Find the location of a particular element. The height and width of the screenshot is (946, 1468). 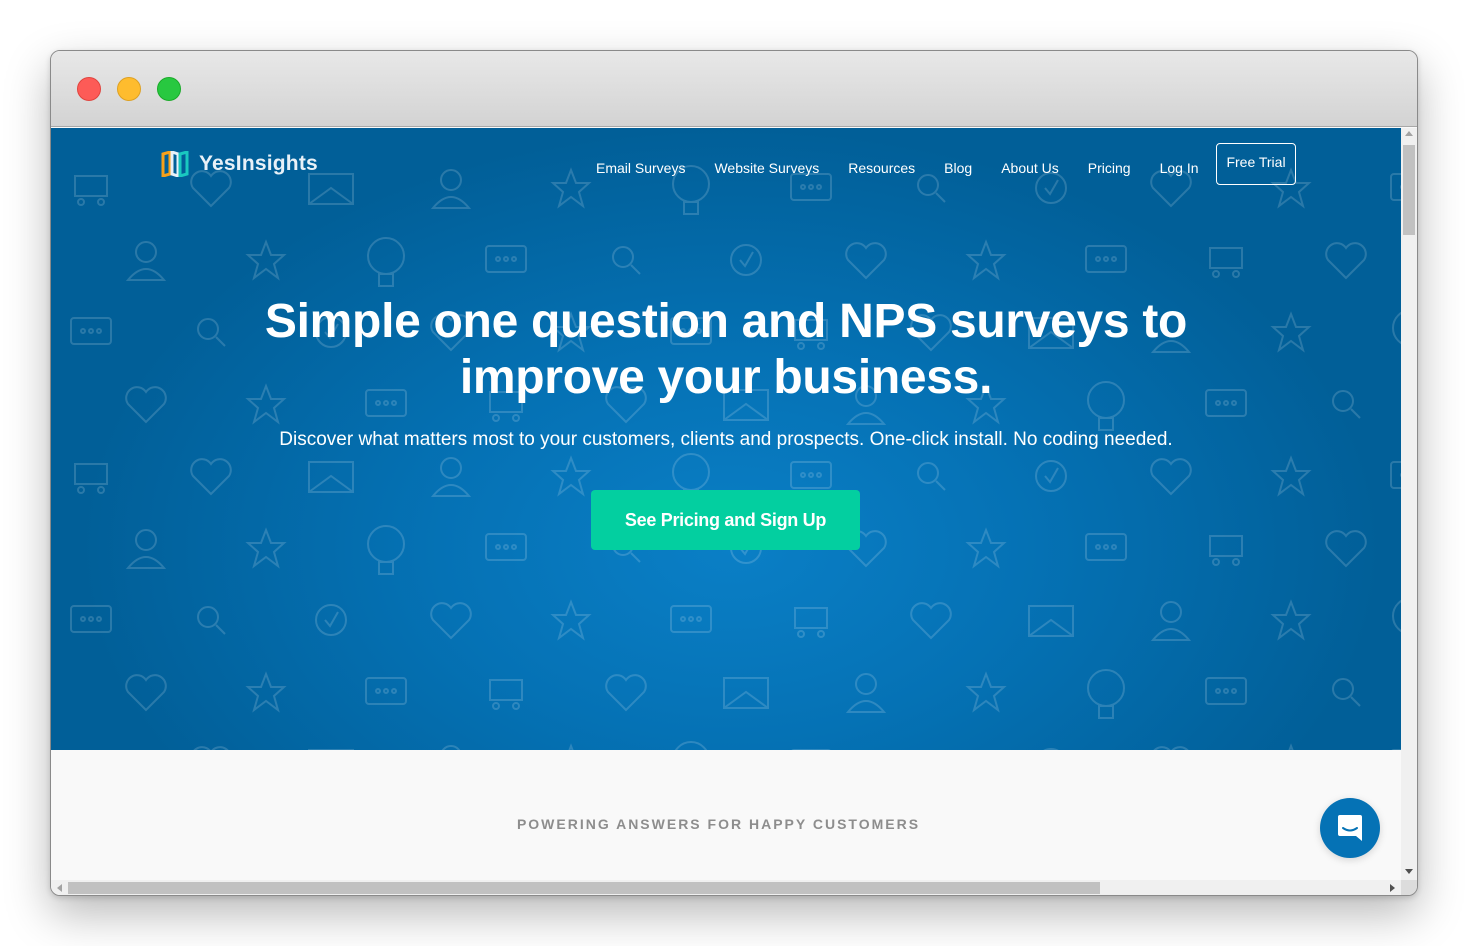

nav-about-us: About Us is located at coordinates (1030, 168).